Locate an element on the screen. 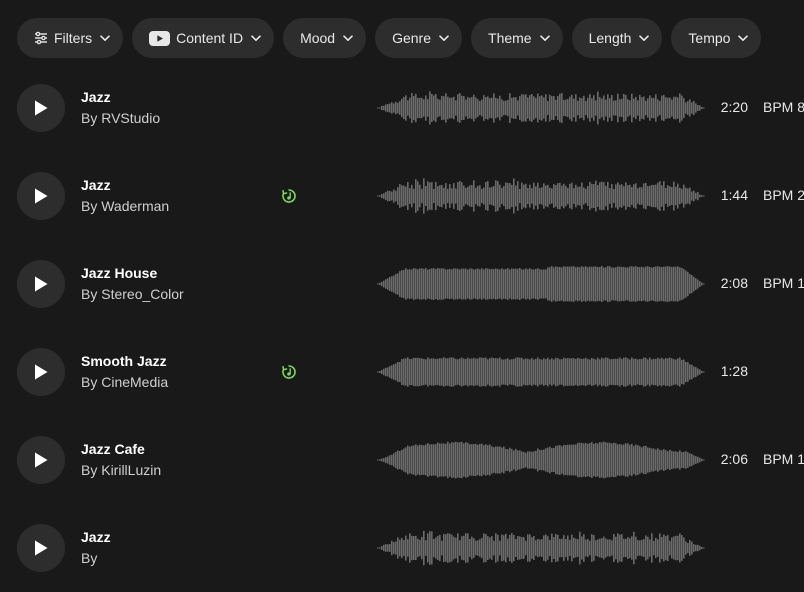 This screenshot has height=592, width=804. track-row: Jazz Cafe By KirillLuzin 2:06 BPM 120 is located at coordinates (402, 460).